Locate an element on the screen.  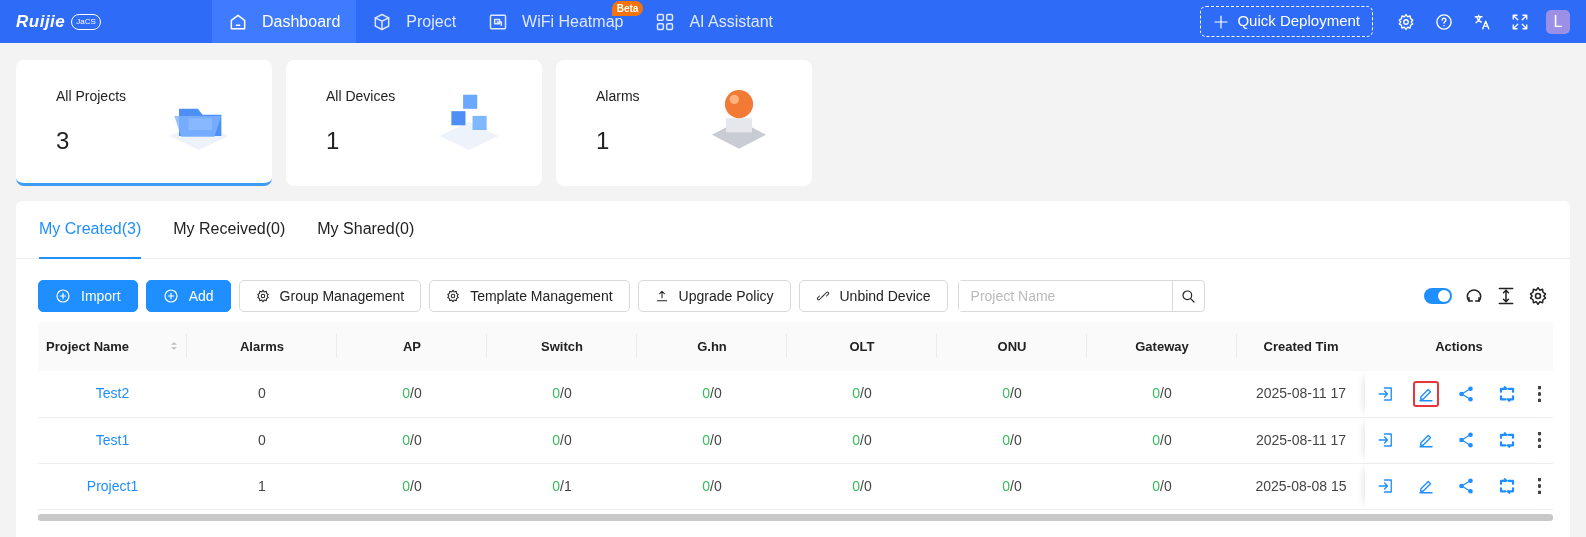
grid-icon is located at coordinates (665, 21).